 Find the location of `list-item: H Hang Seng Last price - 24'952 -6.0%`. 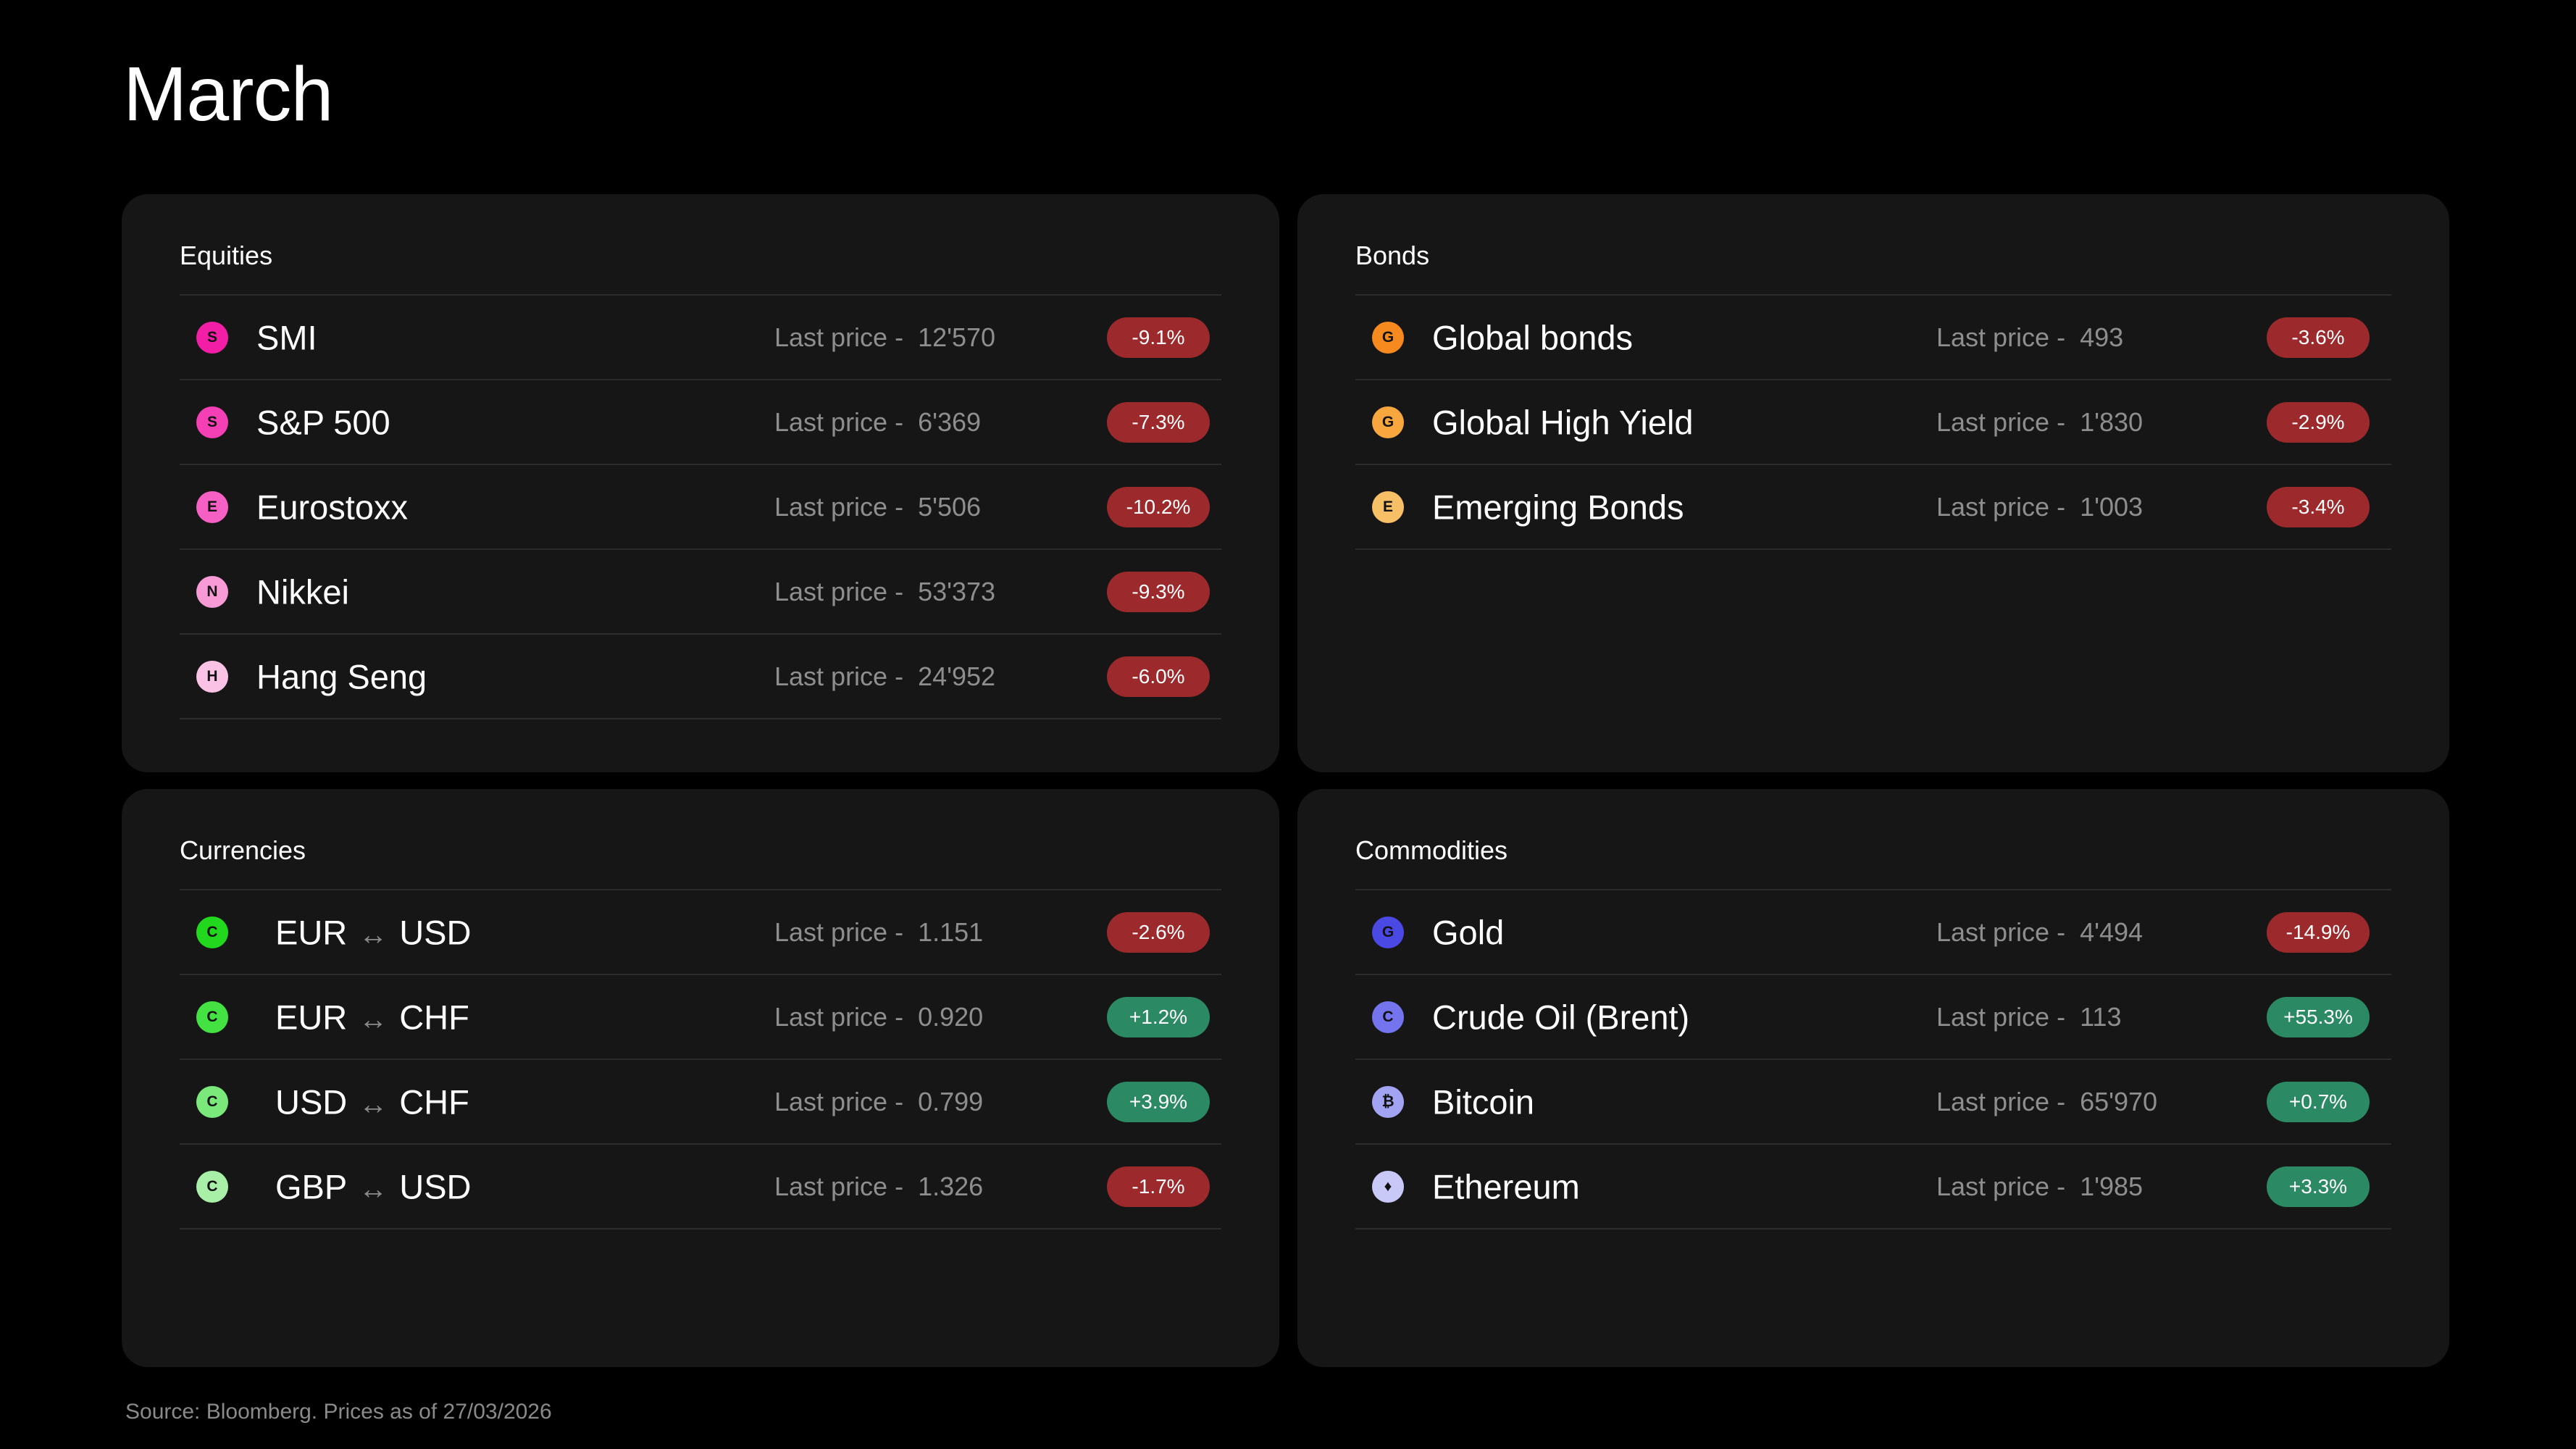

list-item: H Hang Seng Last price - 24'952 -6.0% is located at coordinates (700, 677).